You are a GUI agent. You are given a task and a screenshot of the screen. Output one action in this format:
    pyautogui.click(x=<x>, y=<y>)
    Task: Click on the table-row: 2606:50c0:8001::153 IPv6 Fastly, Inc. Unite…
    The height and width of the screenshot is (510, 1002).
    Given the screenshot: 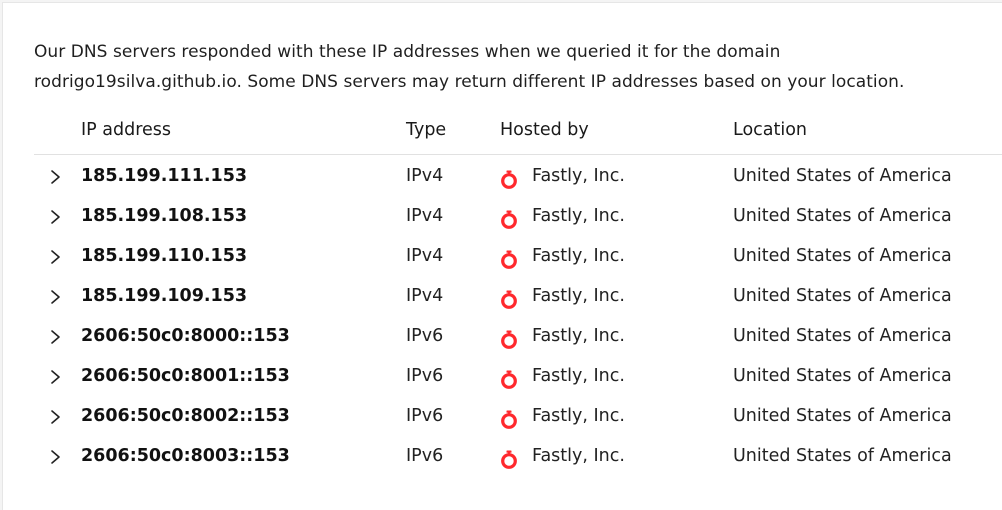 What is the action you would take?
    pyautogui.click(x=518, y=377)
    